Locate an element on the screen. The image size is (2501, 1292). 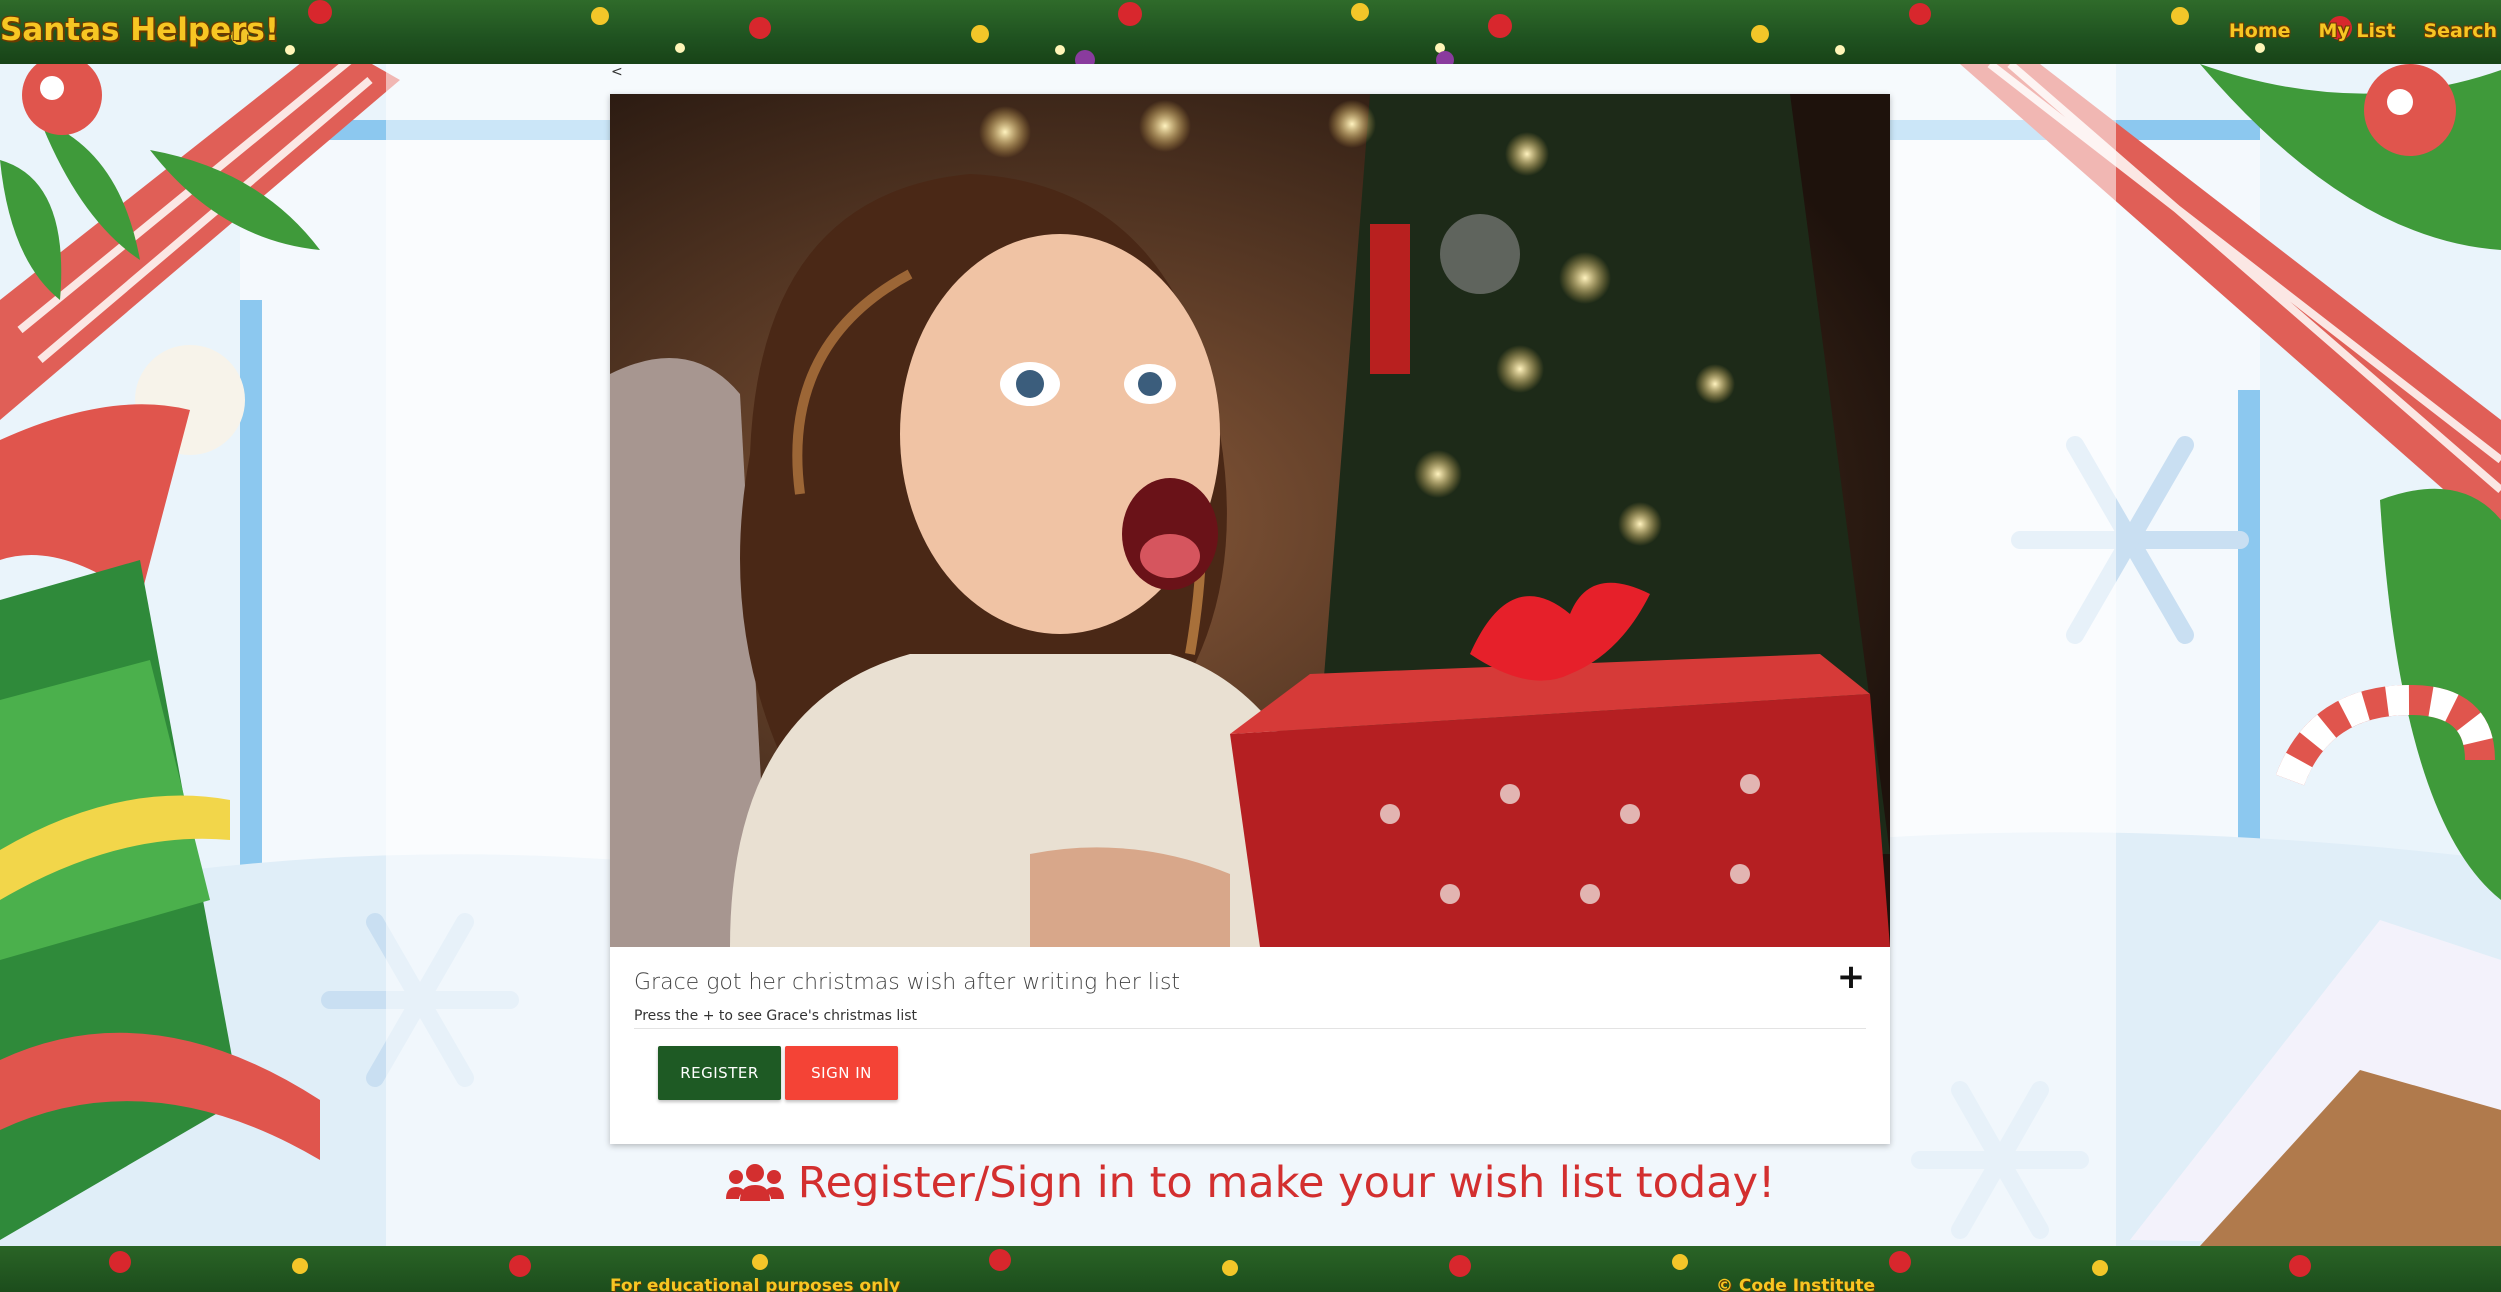
register-button: REGISTER is located at coordinates (719, 1073).